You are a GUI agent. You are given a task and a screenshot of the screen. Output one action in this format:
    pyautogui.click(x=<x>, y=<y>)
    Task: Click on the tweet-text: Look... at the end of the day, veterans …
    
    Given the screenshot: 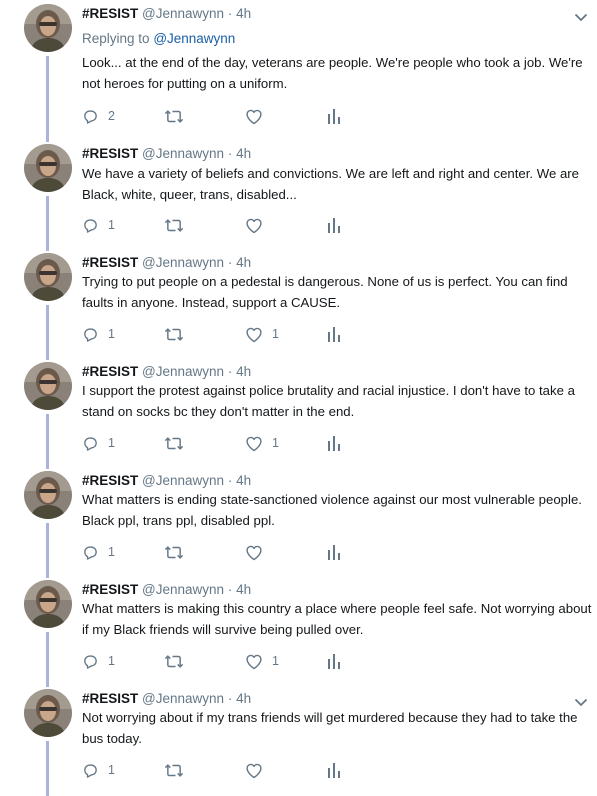 What is the action you would take?
    pyautogui.click(x=332, y=73)
    